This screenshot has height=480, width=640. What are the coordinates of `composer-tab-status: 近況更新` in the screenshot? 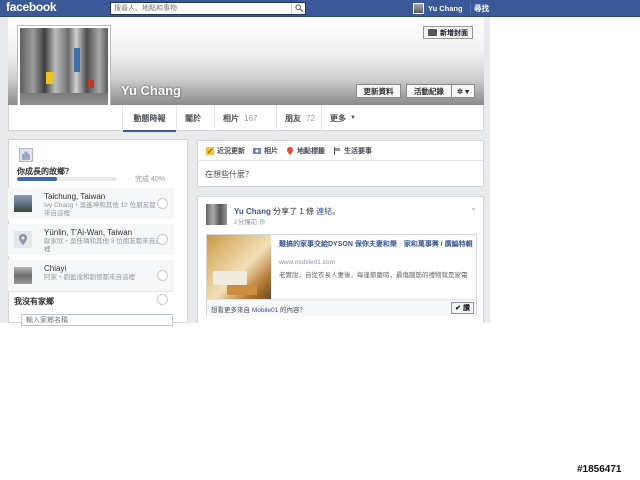 It's located at (225, 151).